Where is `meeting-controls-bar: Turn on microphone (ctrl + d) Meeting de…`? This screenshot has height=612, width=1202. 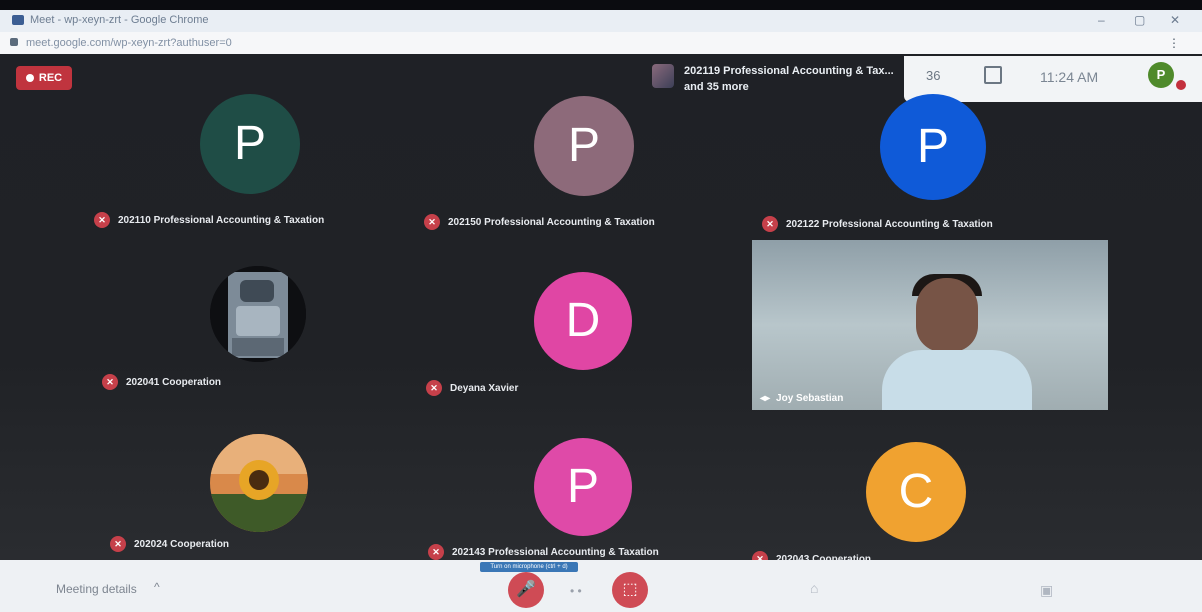 meeting-controls-bar: Turn on microphone (ctrl + d) Meeting de… is located at coordinates (601, 586).